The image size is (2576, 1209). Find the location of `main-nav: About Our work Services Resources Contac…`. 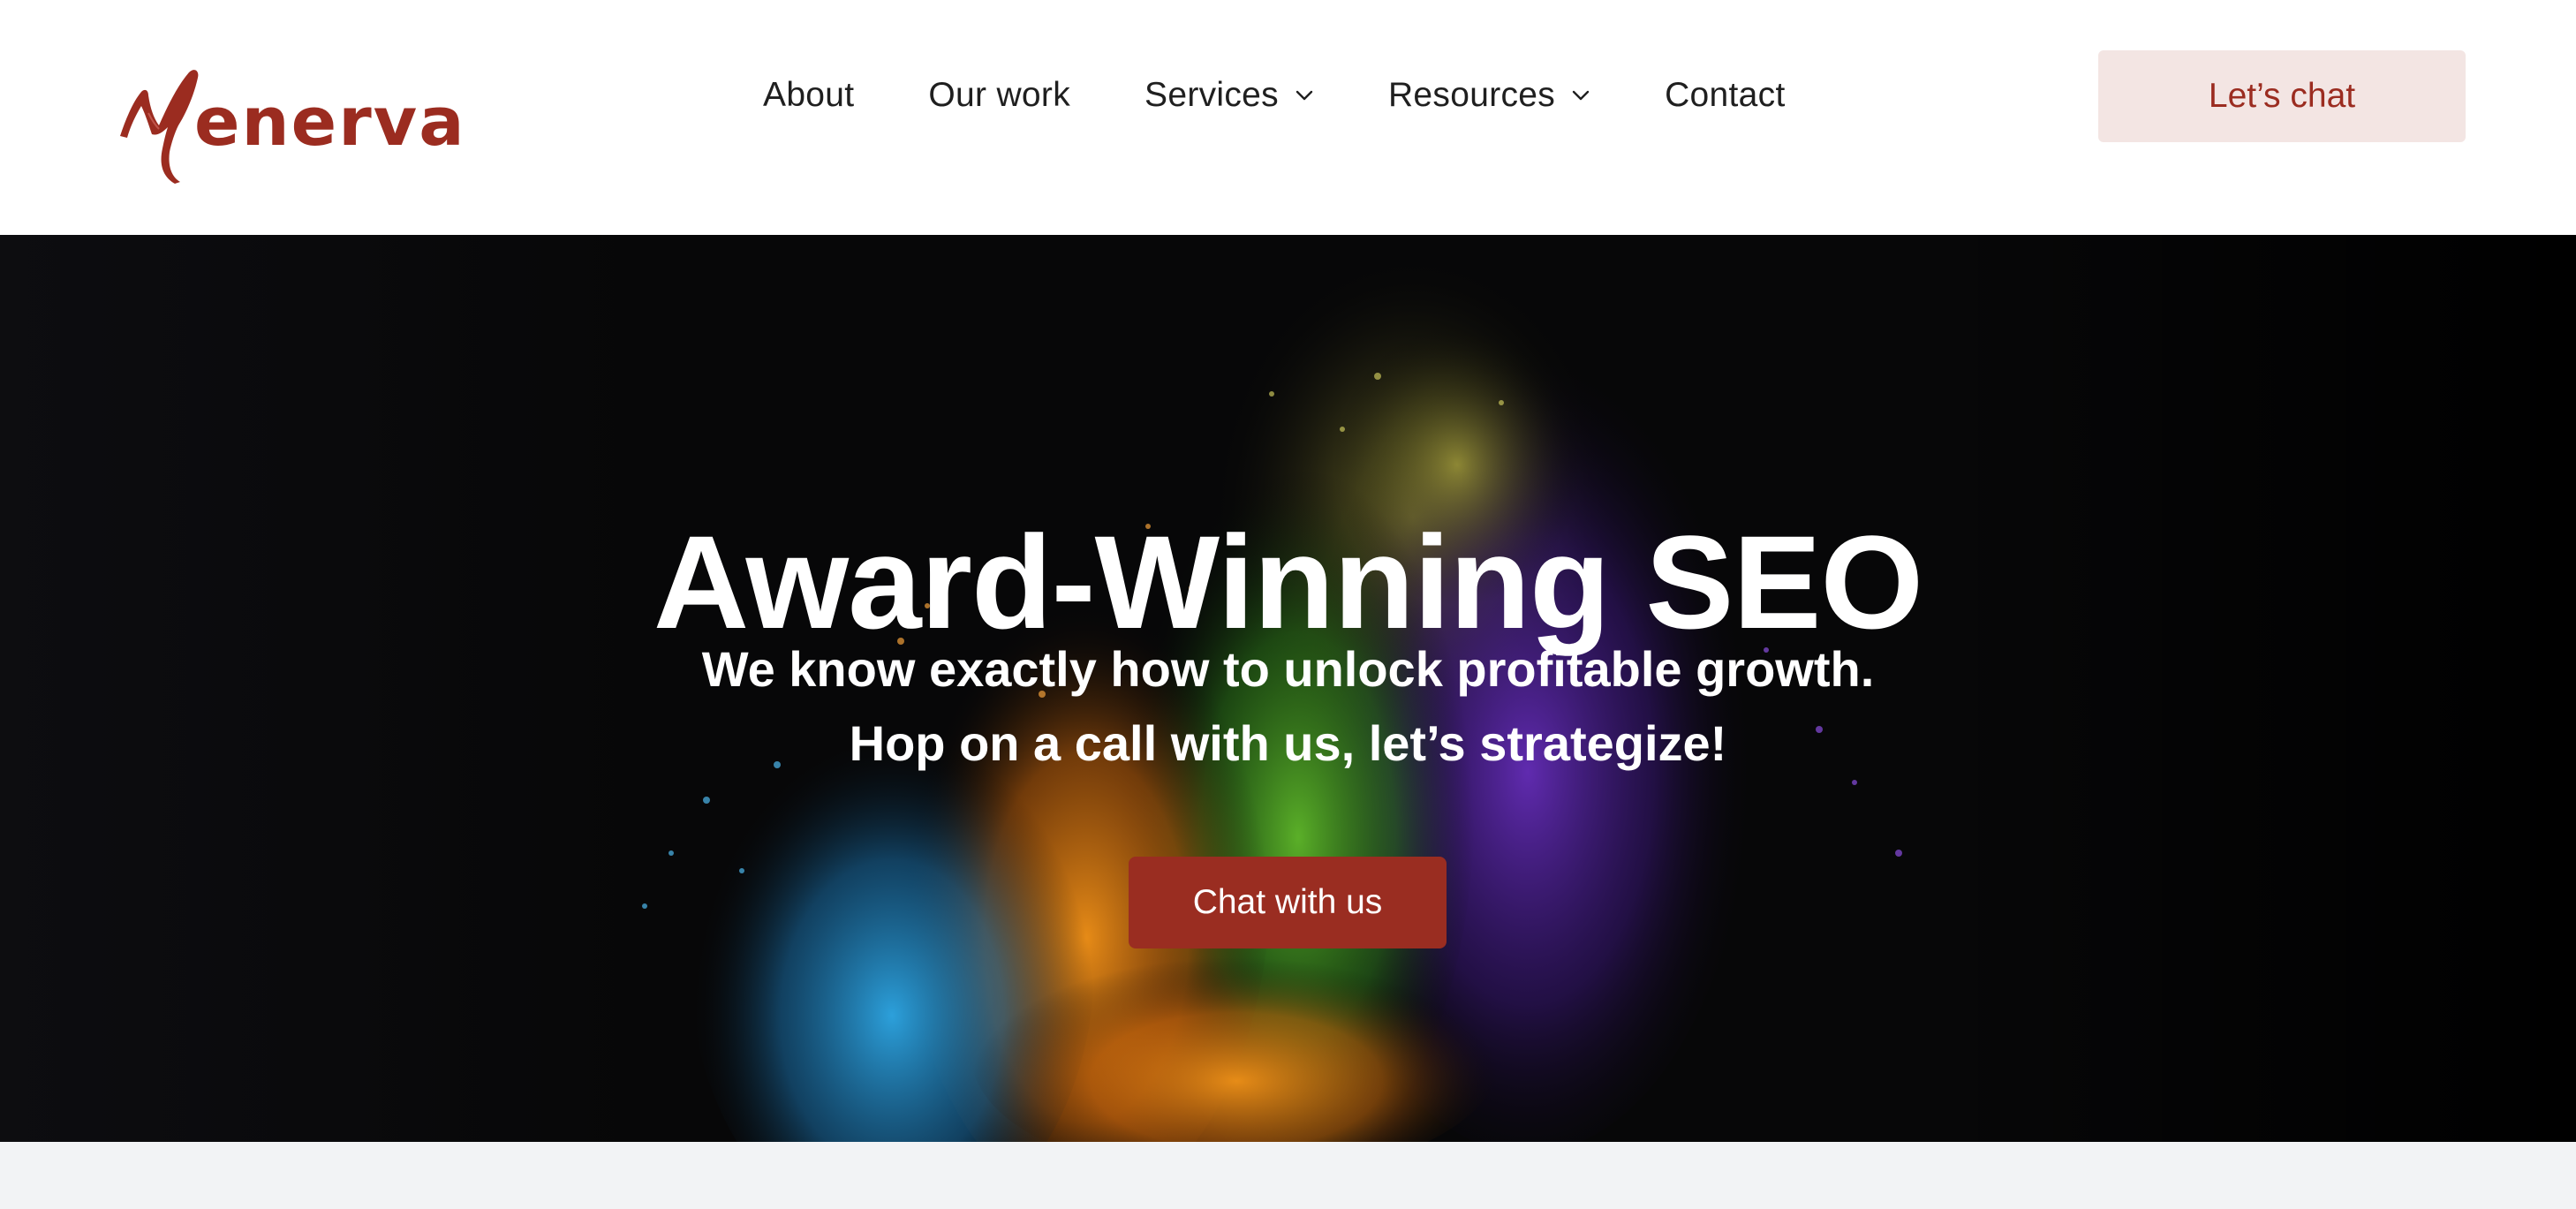

main-nav: About Our work Services Resources Contac… is located at coordinates (1274, 95).